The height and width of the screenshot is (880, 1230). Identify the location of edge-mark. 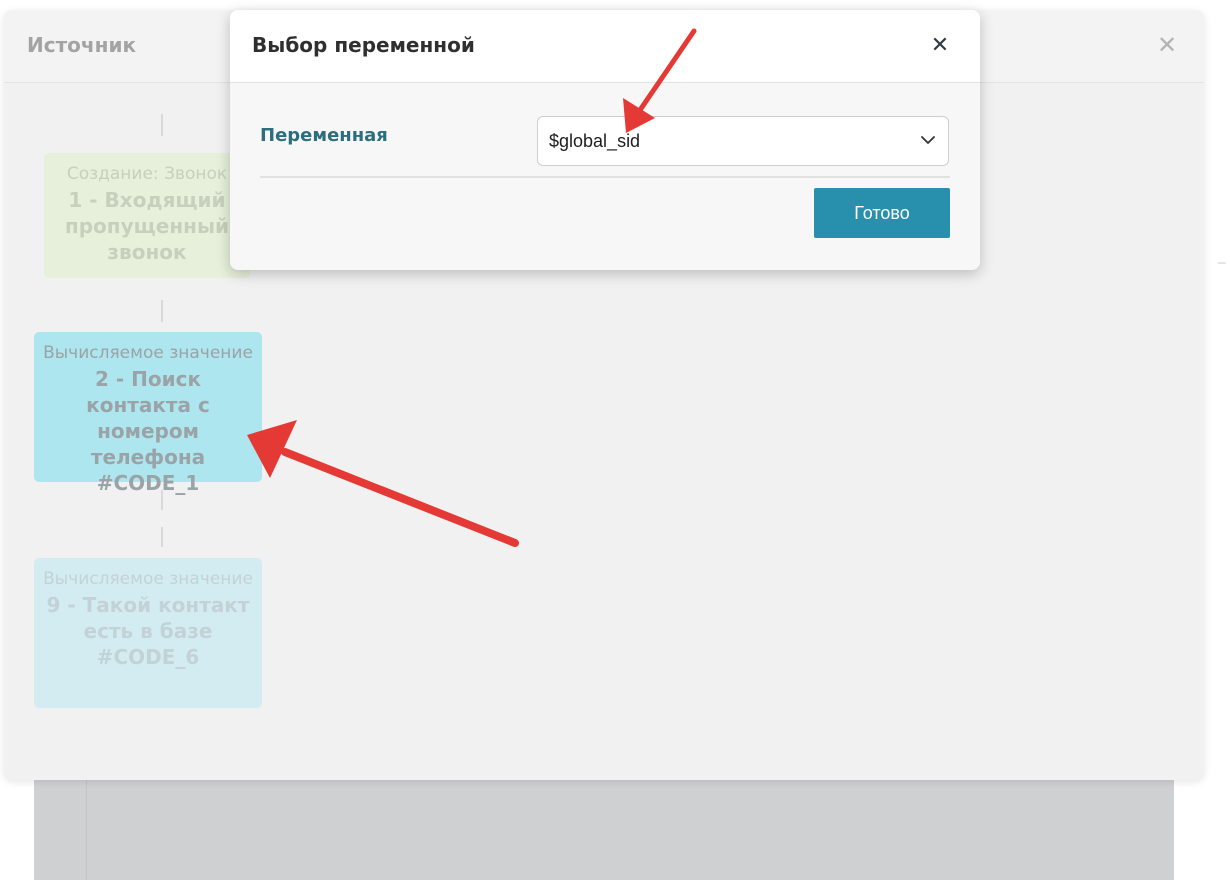
(1222, 263).